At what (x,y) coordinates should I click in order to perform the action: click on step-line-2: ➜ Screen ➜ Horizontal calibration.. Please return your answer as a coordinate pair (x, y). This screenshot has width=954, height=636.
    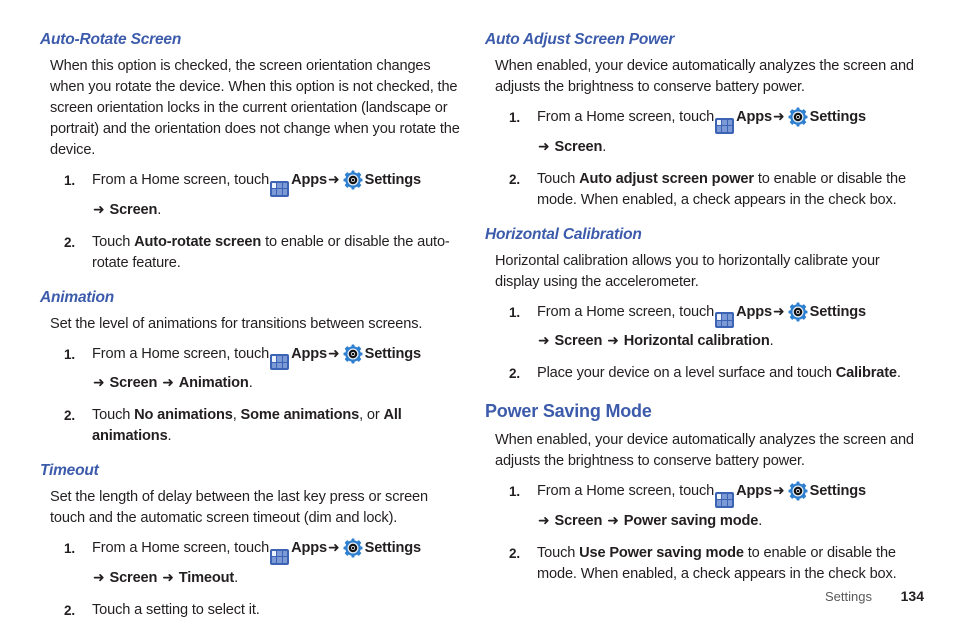
    Looking at the image, I should click on (730, 341).